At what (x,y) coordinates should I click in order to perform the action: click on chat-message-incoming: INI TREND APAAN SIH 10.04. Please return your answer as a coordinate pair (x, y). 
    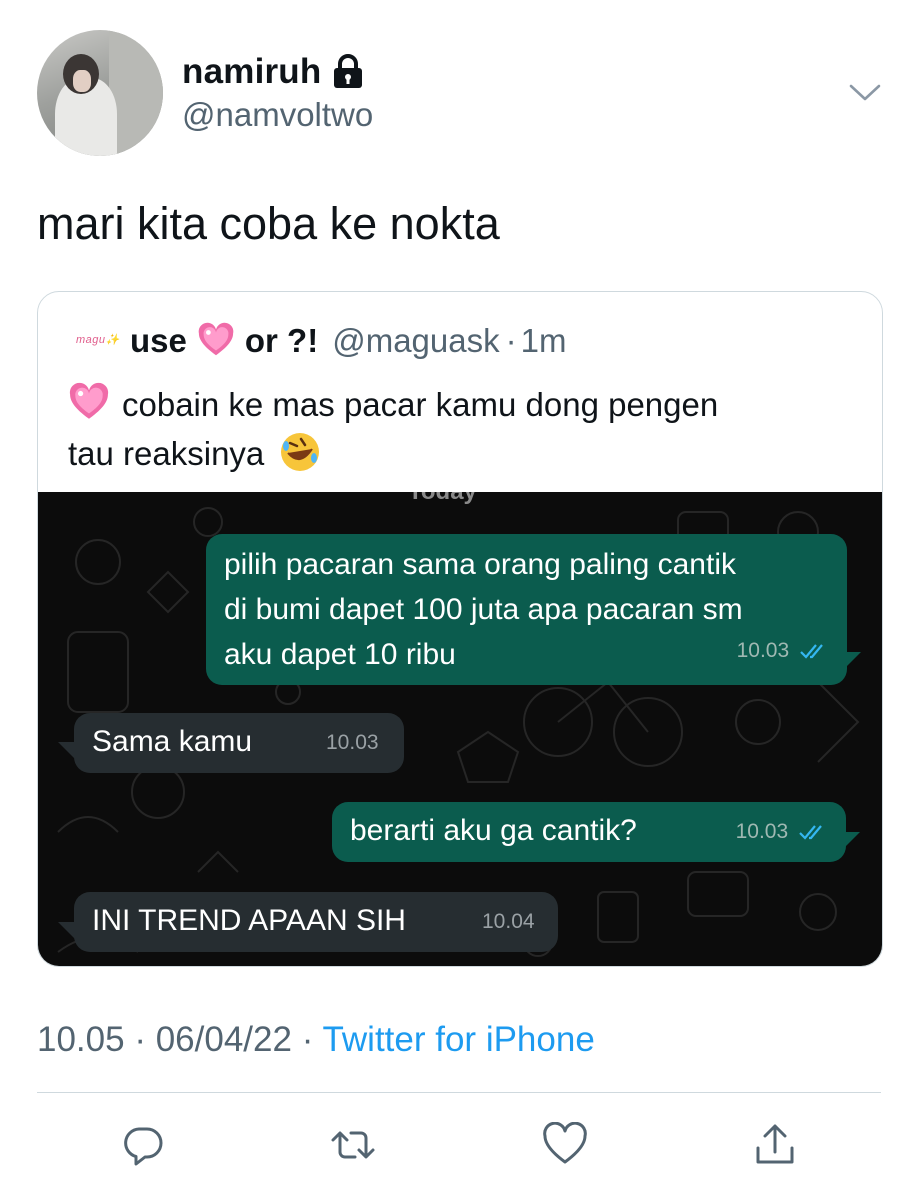
    Looking at the image, I should click on (316, 922).